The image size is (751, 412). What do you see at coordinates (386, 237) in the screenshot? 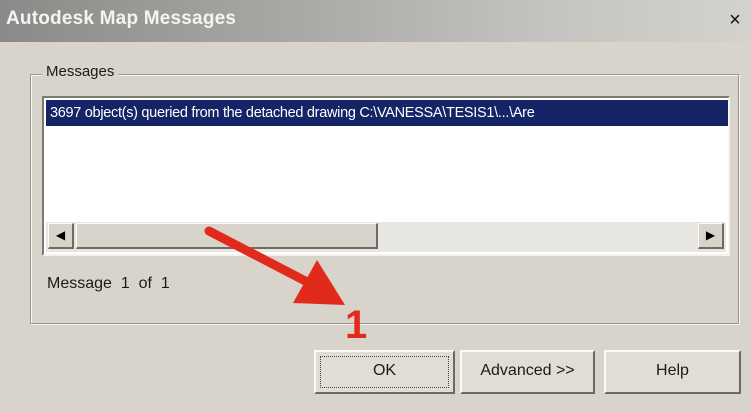
I see `horizontal-scrollbar: ◀ ▶` at bounding box center [386, 237].